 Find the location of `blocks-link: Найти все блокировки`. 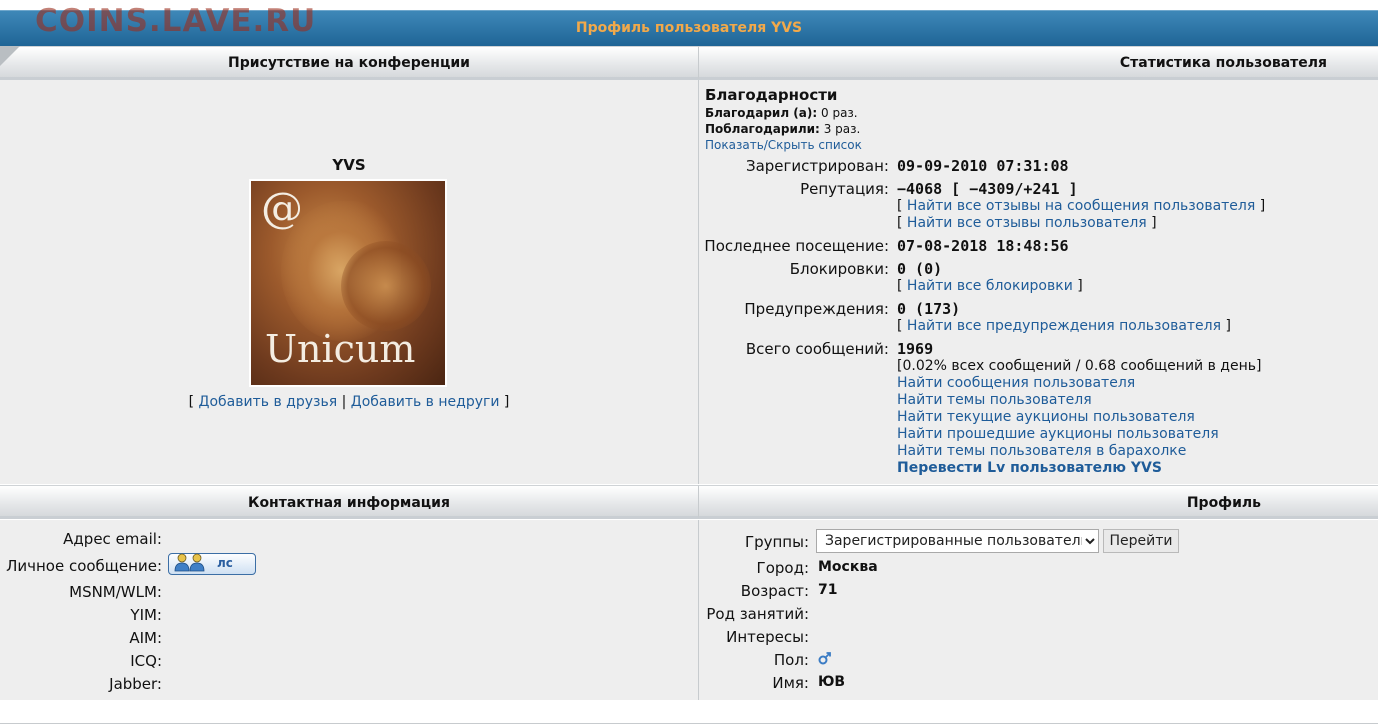

blocks-link: Найти все блокировки is located at coordinates (990, 286).